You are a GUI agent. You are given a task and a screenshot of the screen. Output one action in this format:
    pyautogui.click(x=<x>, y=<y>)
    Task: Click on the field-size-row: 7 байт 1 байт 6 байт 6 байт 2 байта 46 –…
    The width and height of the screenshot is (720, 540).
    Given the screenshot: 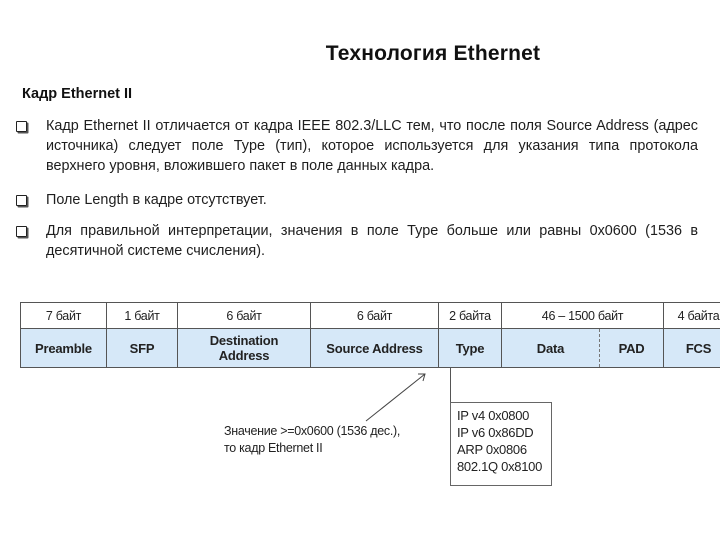 What is the action you would take?
    pyautogui.click(x=370, y=315)
    